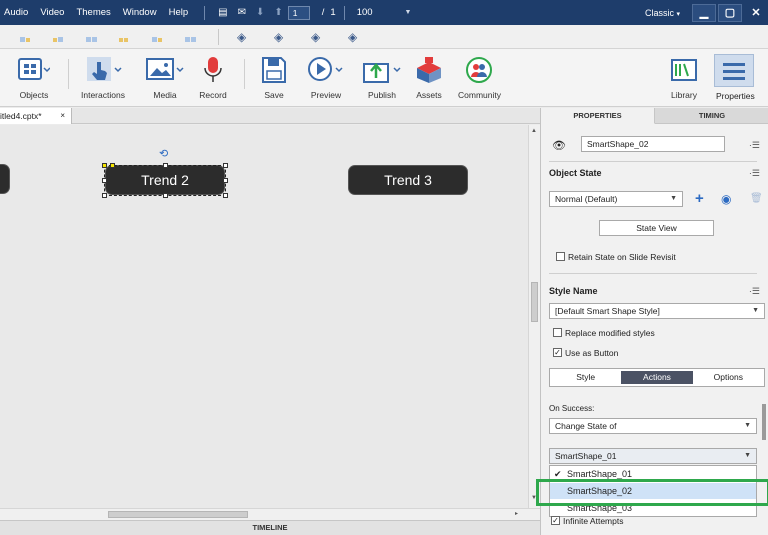 Image resolution: width=768 pixels, height=535 pixels. Describe the element at coordinates (516, 513) in the screenshot. I see `scroll-right-icon: ▸` at that location.